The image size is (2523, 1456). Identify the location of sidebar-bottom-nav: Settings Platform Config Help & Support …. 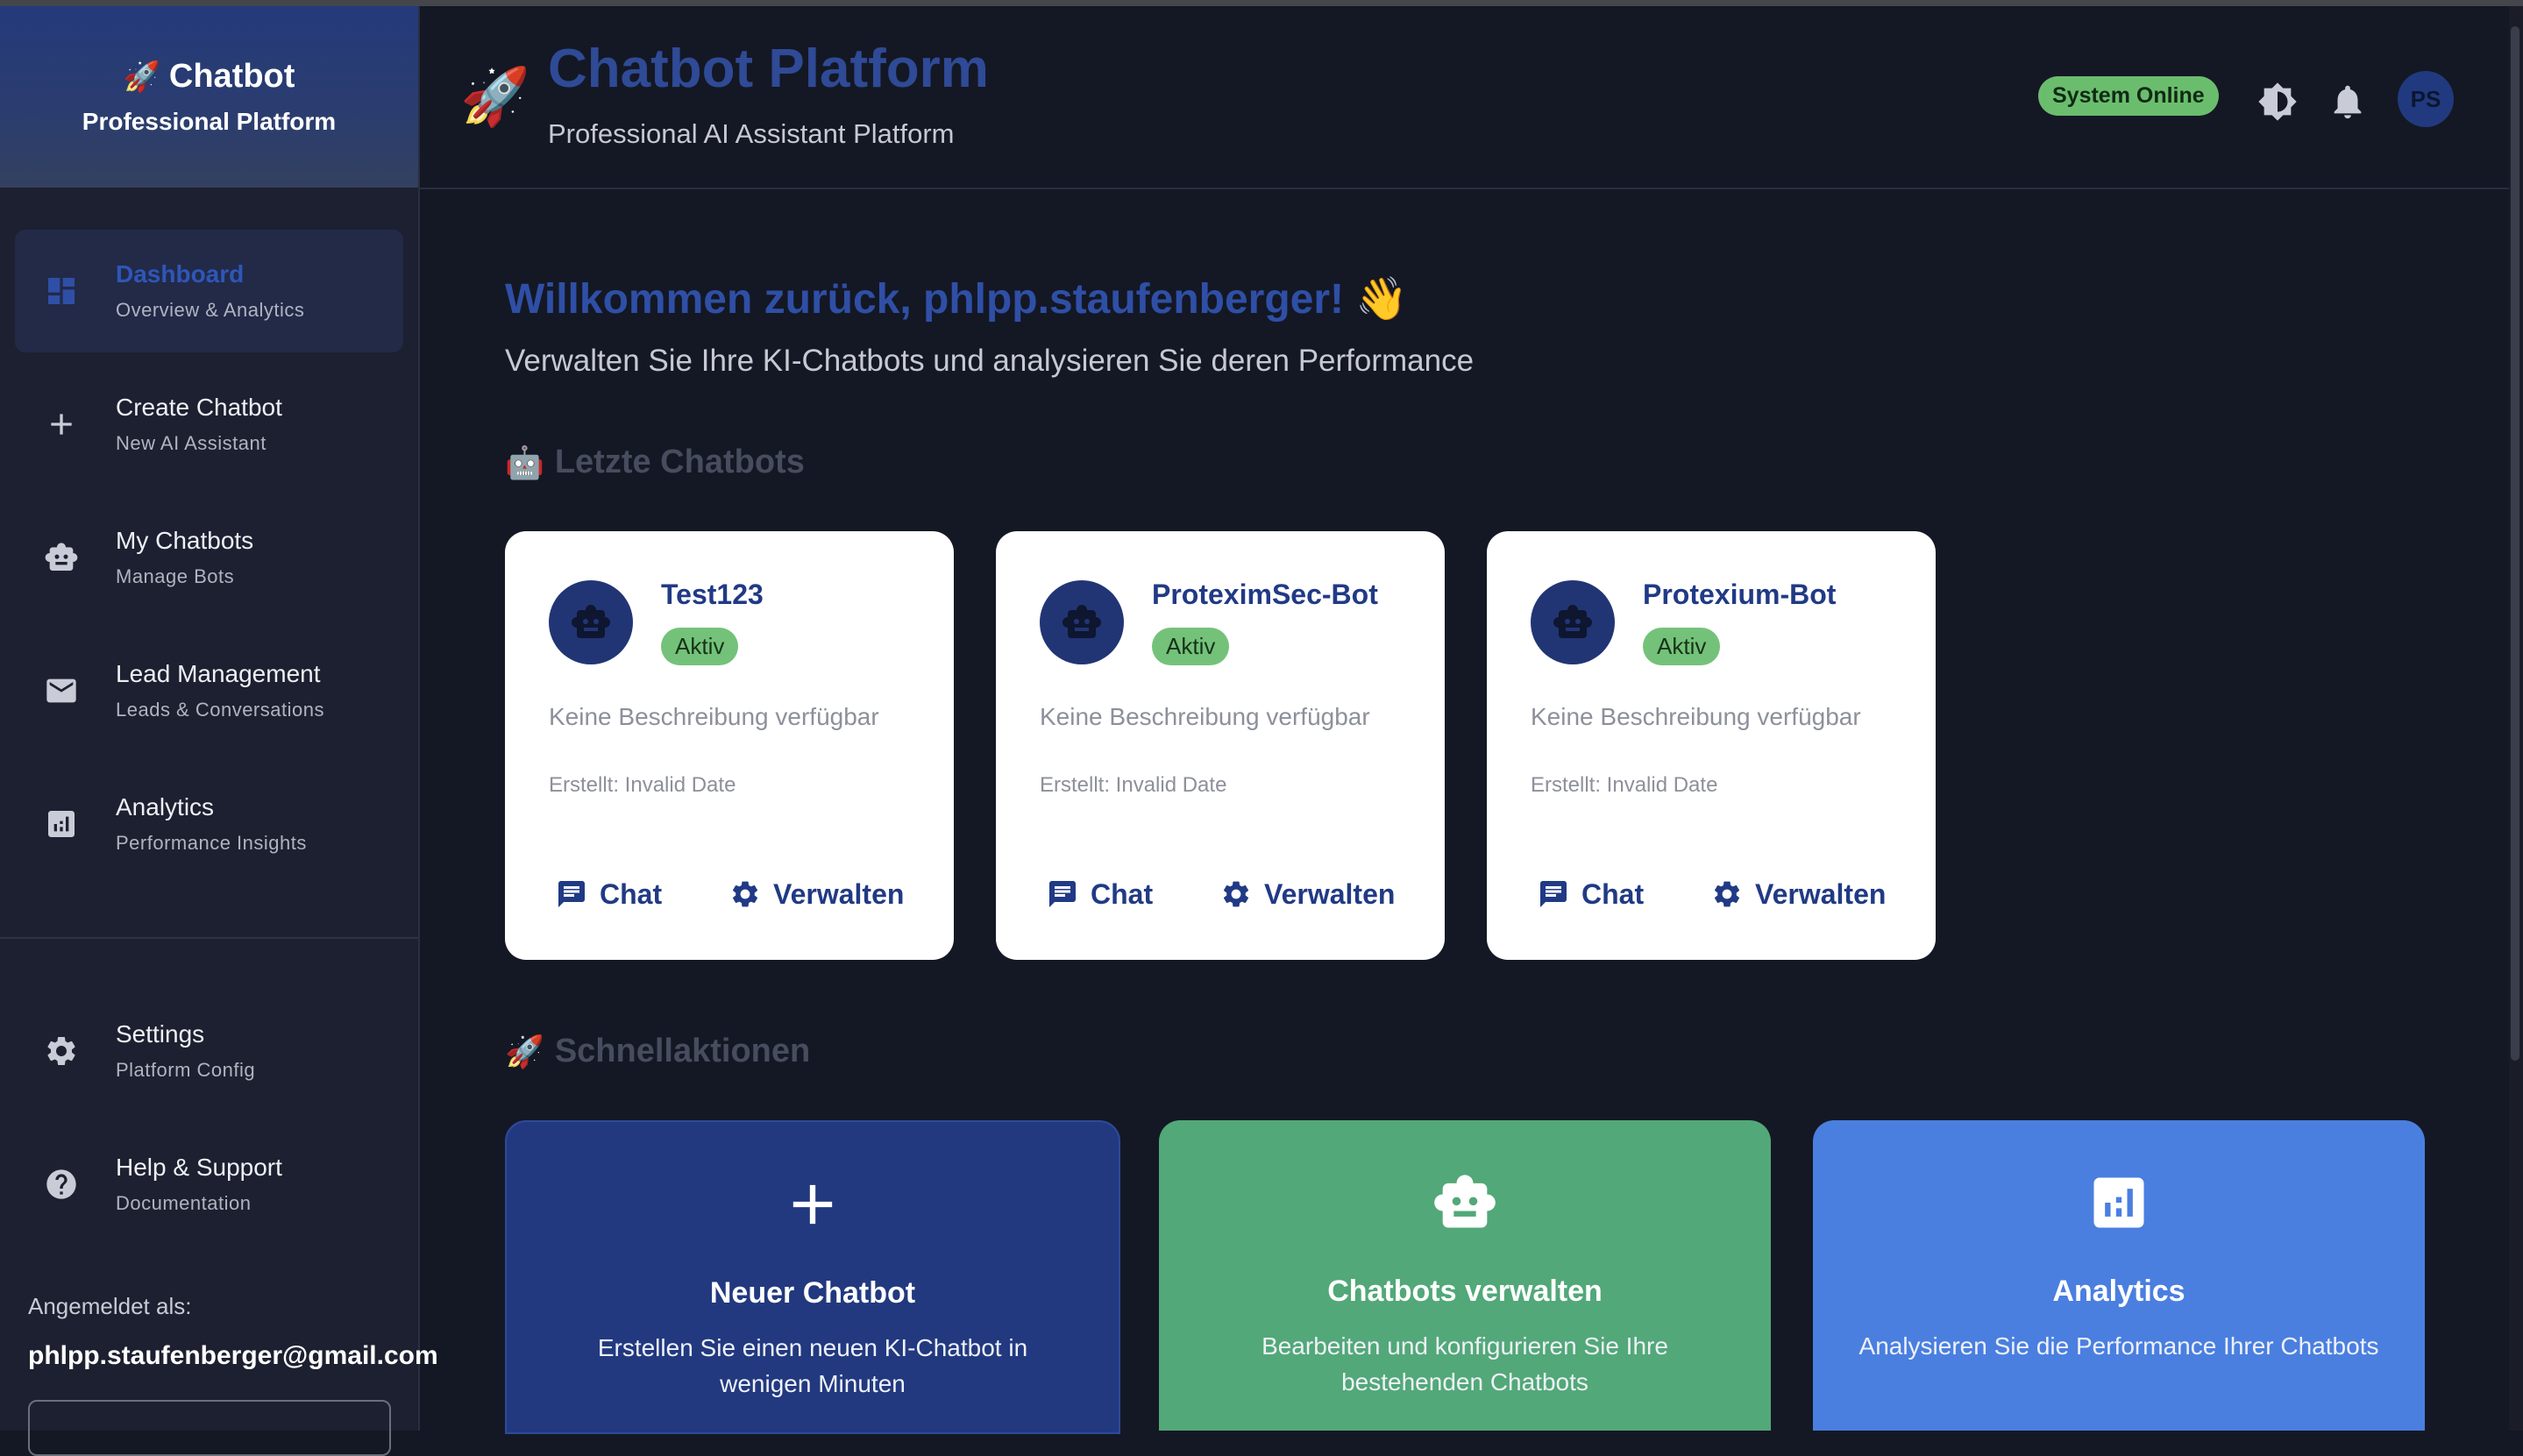
(209, 1123).